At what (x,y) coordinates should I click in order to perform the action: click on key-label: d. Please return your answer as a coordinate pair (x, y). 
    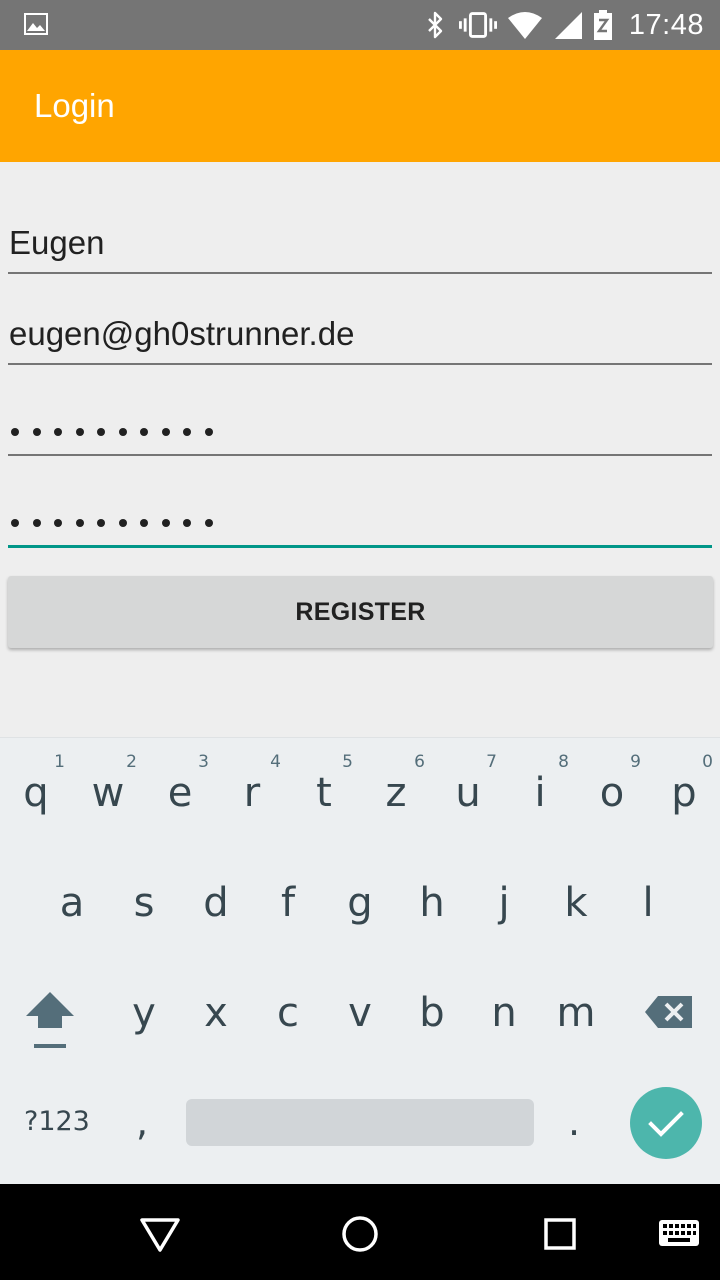
    Looking at the image, I should click on (216, 903).